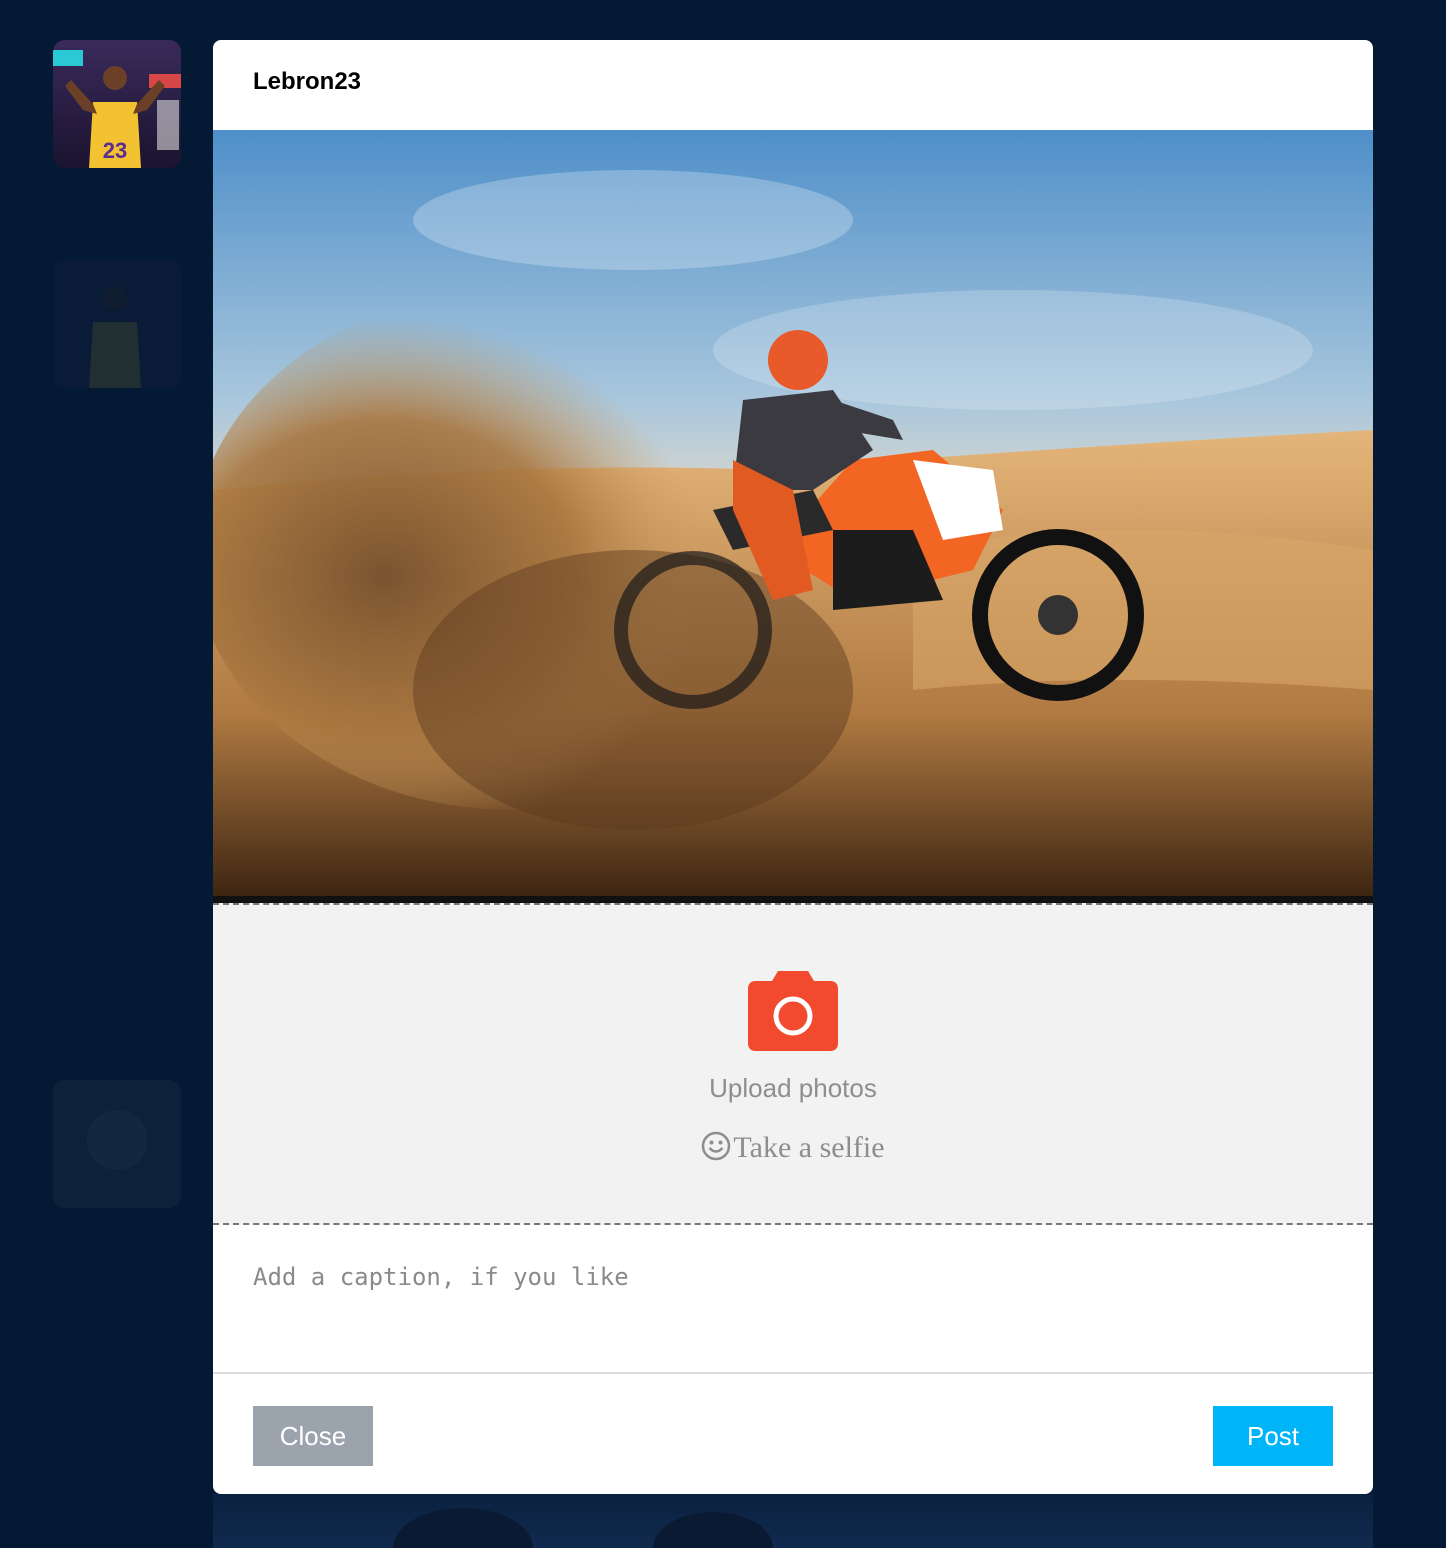 The image size is (1446, 1548). I want to click on camera-icon, so click(793, 1011).